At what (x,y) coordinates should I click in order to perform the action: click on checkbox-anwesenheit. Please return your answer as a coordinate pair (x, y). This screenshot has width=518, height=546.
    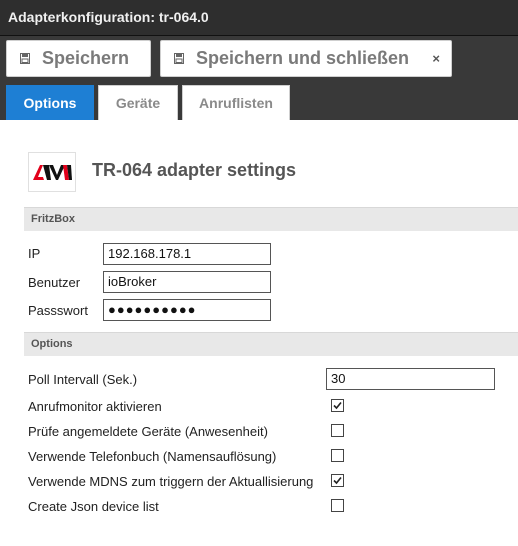
    Looking at the image, I should click on (337, 430).